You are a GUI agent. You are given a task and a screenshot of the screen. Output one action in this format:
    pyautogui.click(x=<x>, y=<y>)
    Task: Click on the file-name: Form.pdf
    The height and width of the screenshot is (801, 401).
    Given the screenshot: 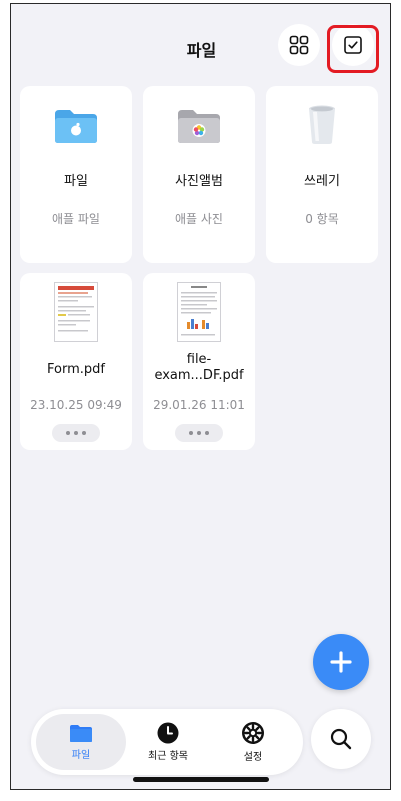 What is the action you would take?
    pyautogui.click(x=76, y=369)
    